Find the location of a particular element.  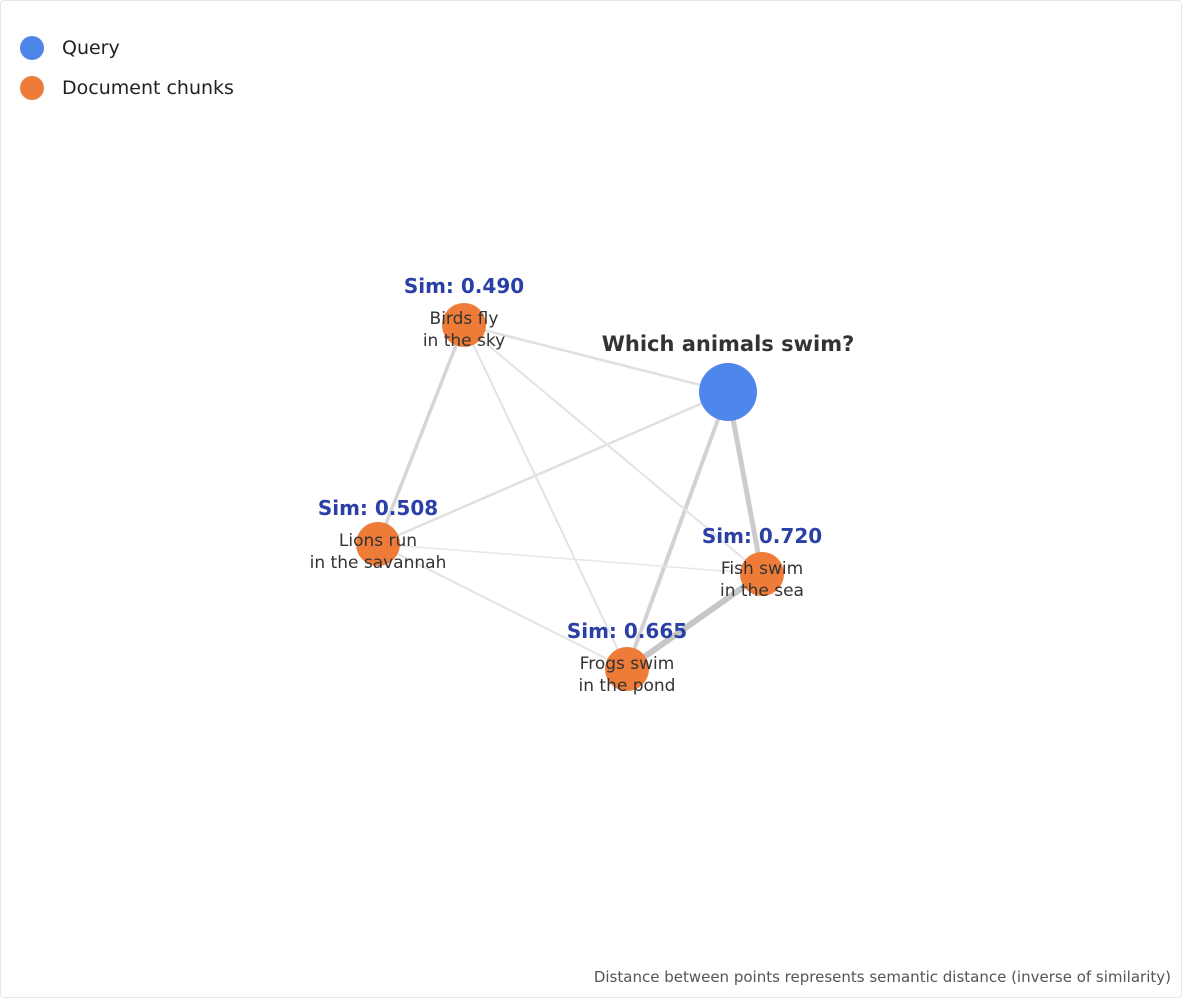

document-text-line2: in the sea is located at coordinates (762, 591).